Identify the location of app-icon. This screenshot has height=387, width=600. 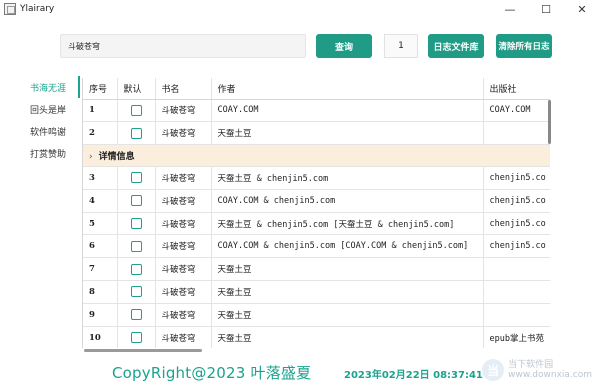
(10, 9).